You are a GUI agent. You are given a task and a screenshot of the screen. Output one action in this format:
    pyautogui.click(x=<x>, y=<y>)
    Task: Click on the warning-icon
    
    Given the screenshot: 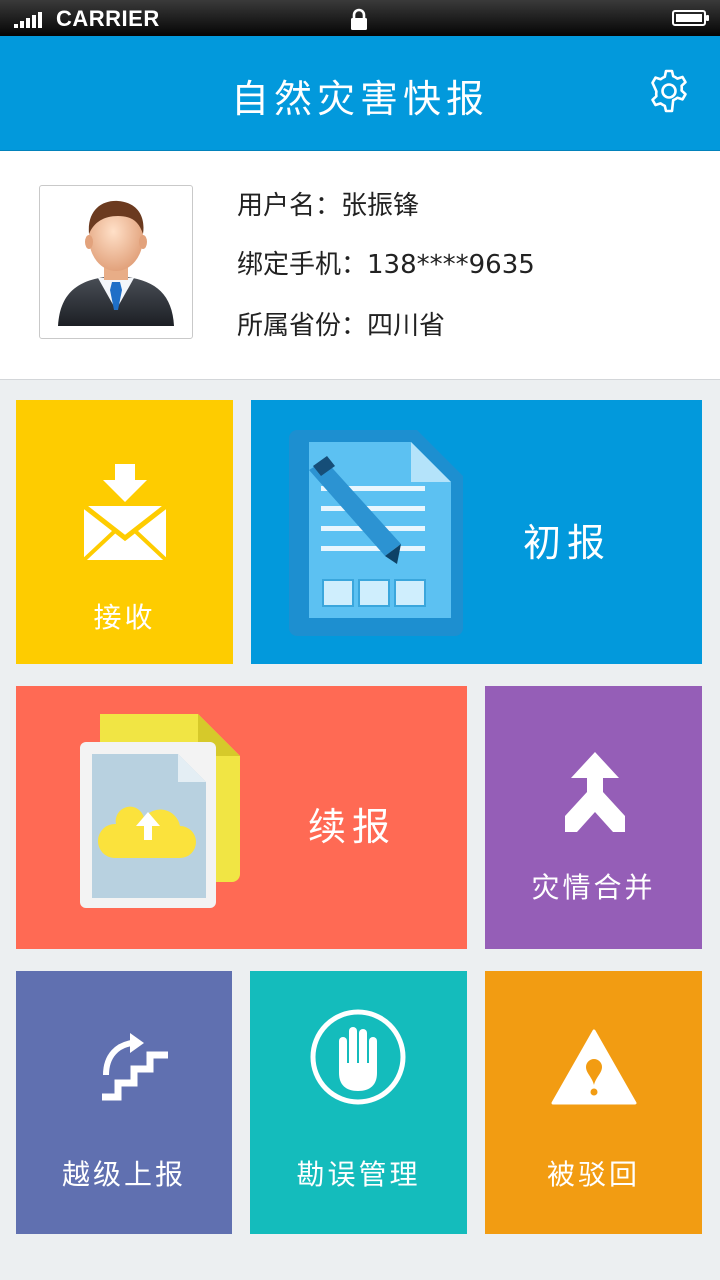 What is the action you would take?
    pyautogui.click(x=594, y=1067)
    